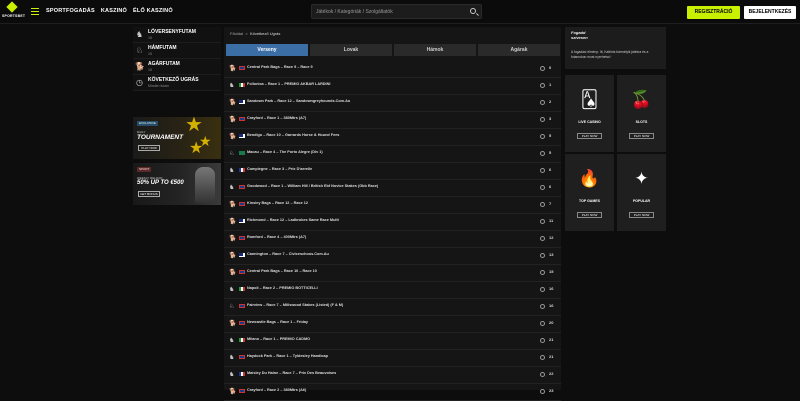 The width and height of the screenshot is (800, 401). I want to click on search-box, so click(396, 11).